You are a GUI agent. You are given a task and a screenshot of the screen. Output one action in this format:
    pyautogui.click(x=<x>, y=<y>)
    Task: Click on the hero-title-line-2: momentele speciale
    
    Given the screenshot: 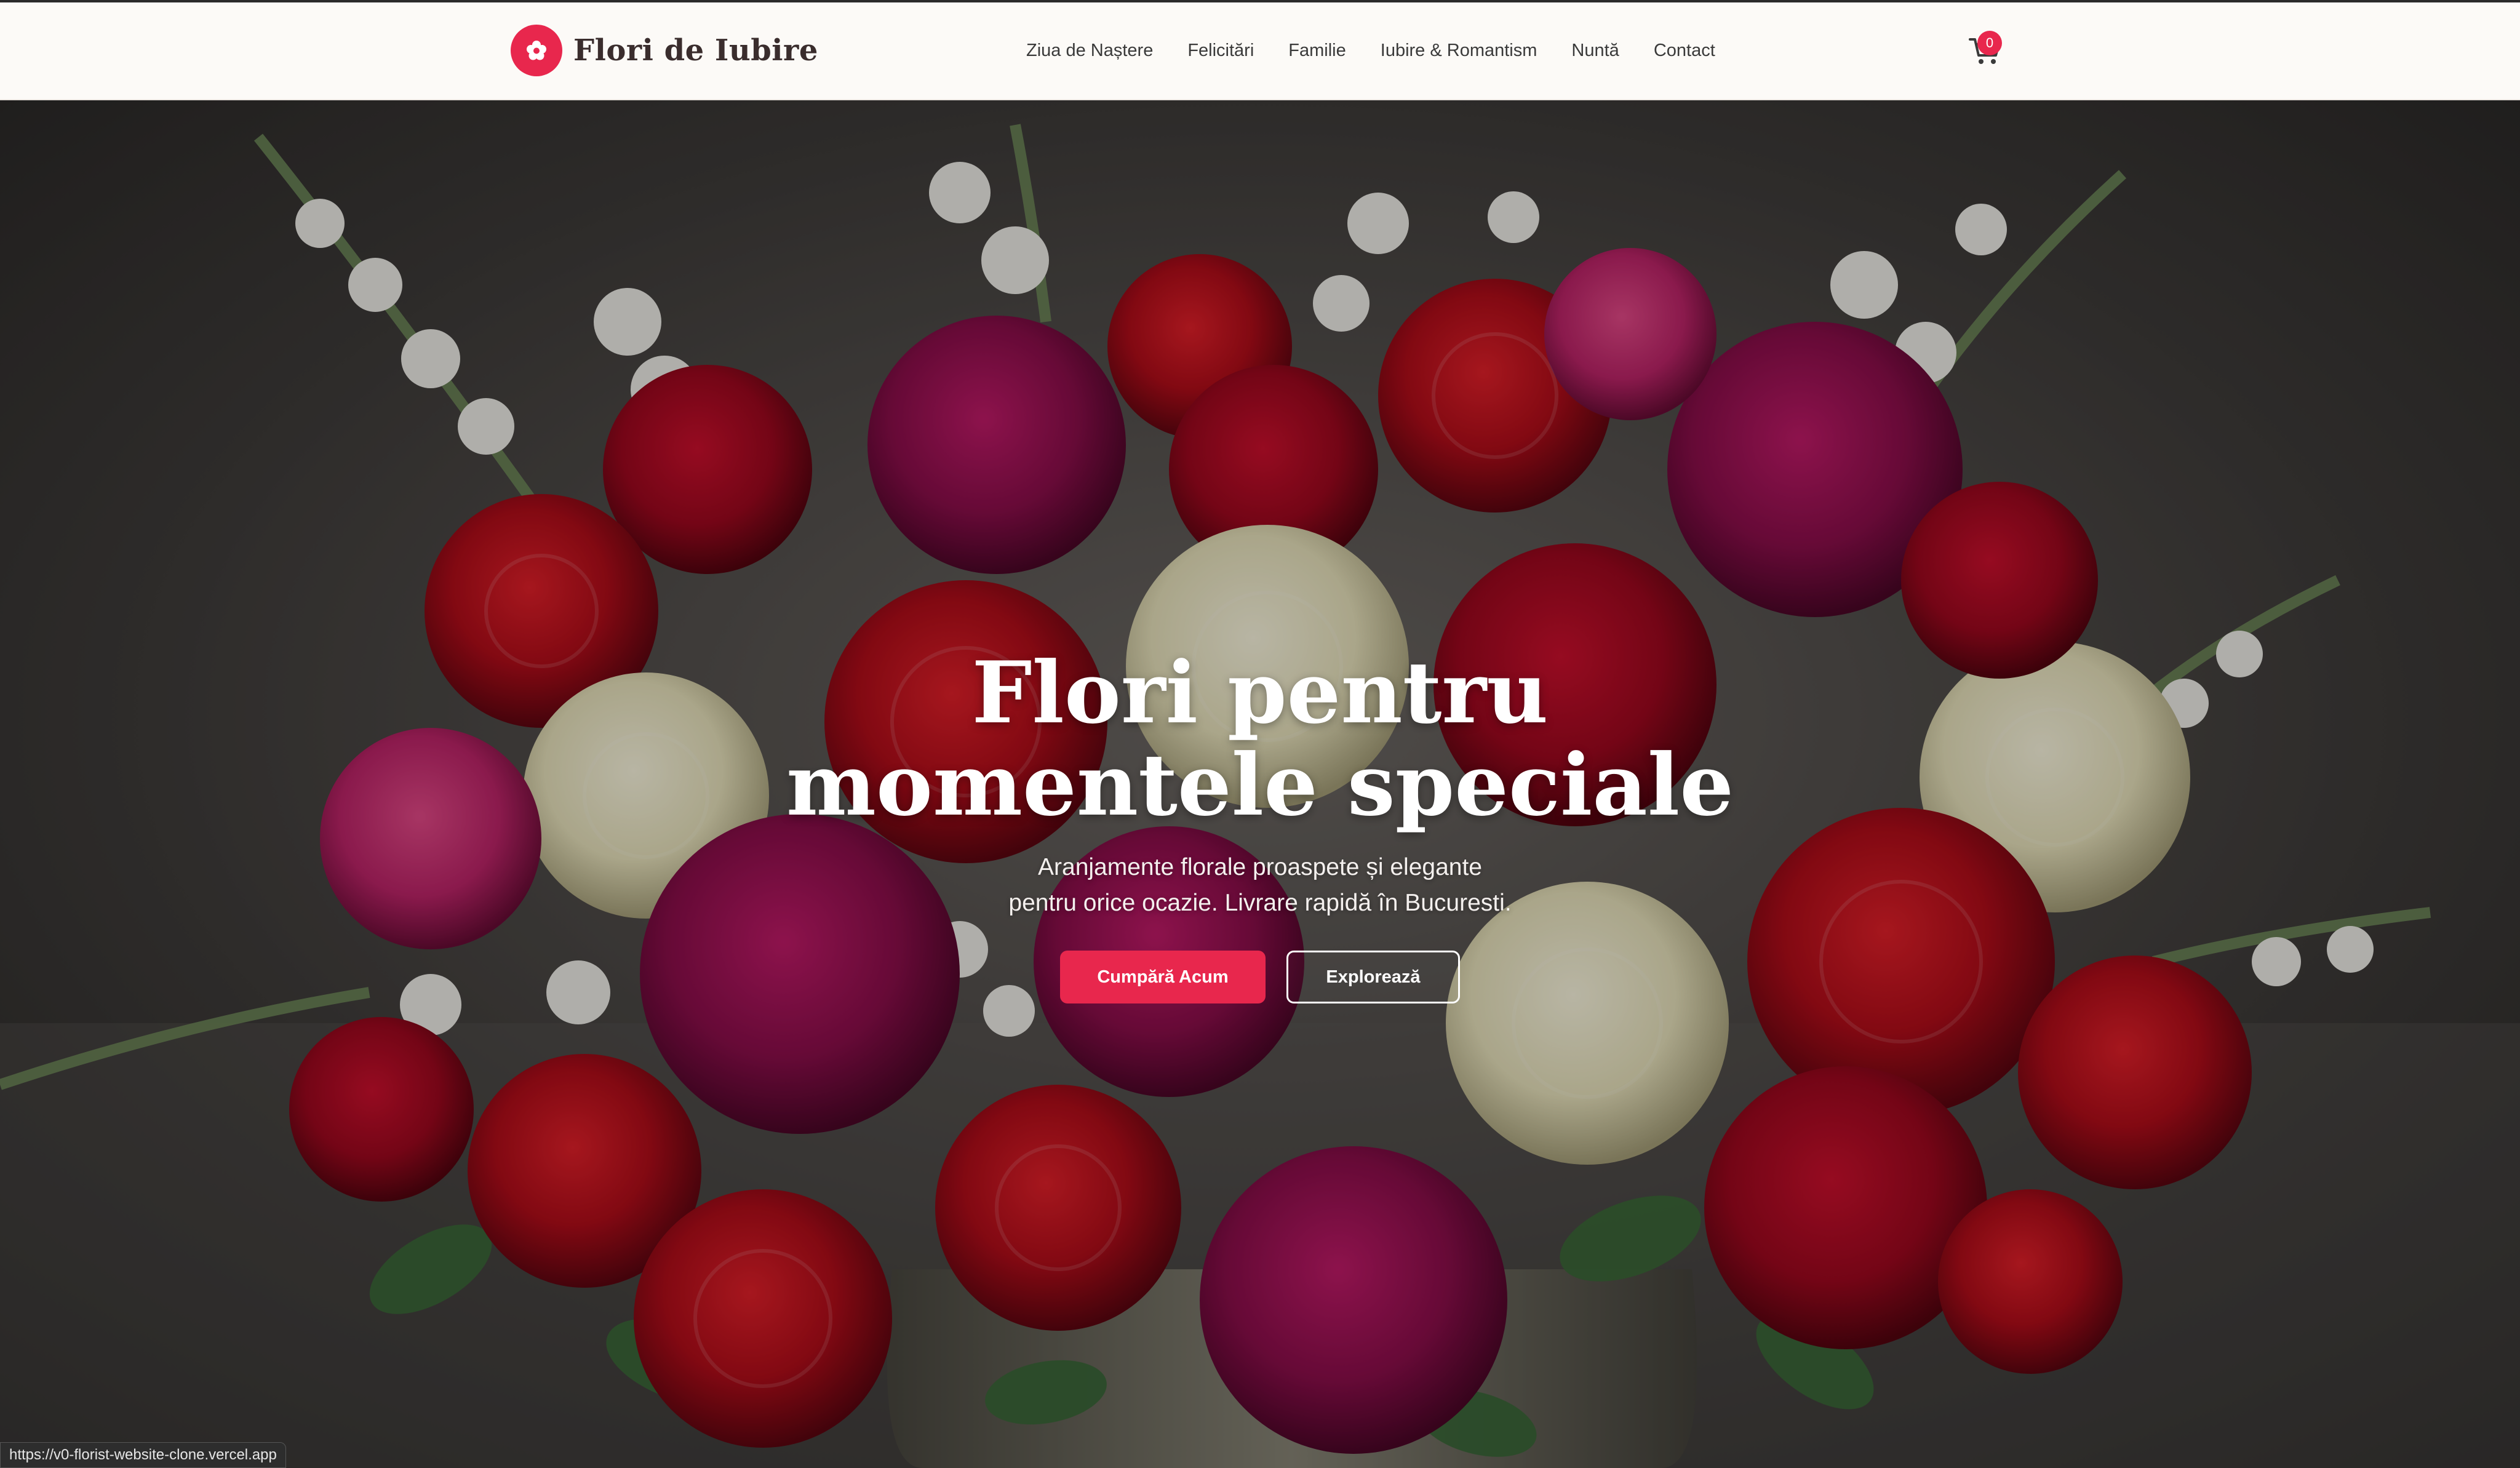 What is the action you would take?
    pyautogui.click(x=1260, y=785)
    